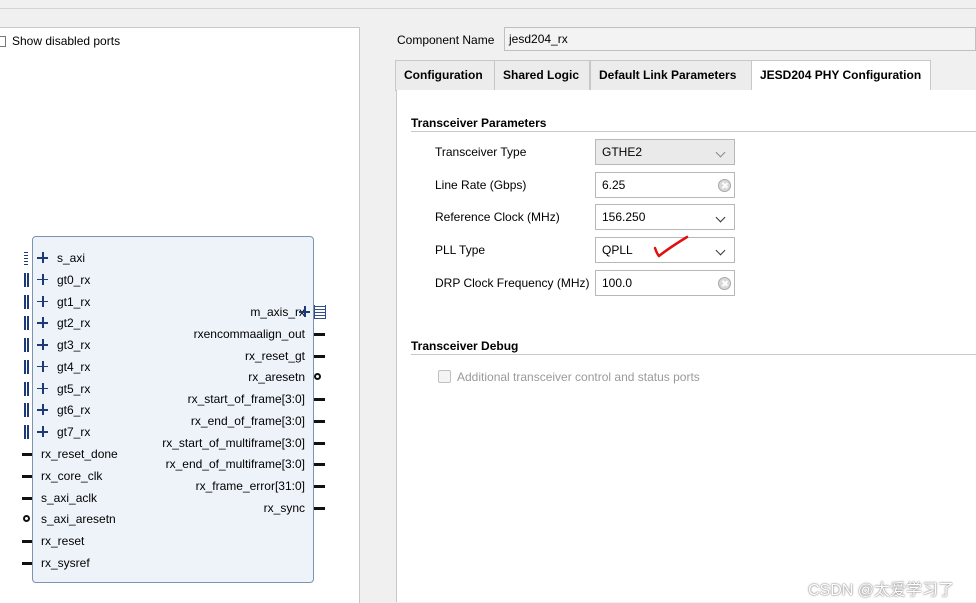 Image resolution: width=976 pixels, height=603 pixels. What do you see at coordinates (512, 283) in the screenshot?
I see `drp-clock-label: DRP Clock Frequency (MHz)` at bounding box center [512, 283].